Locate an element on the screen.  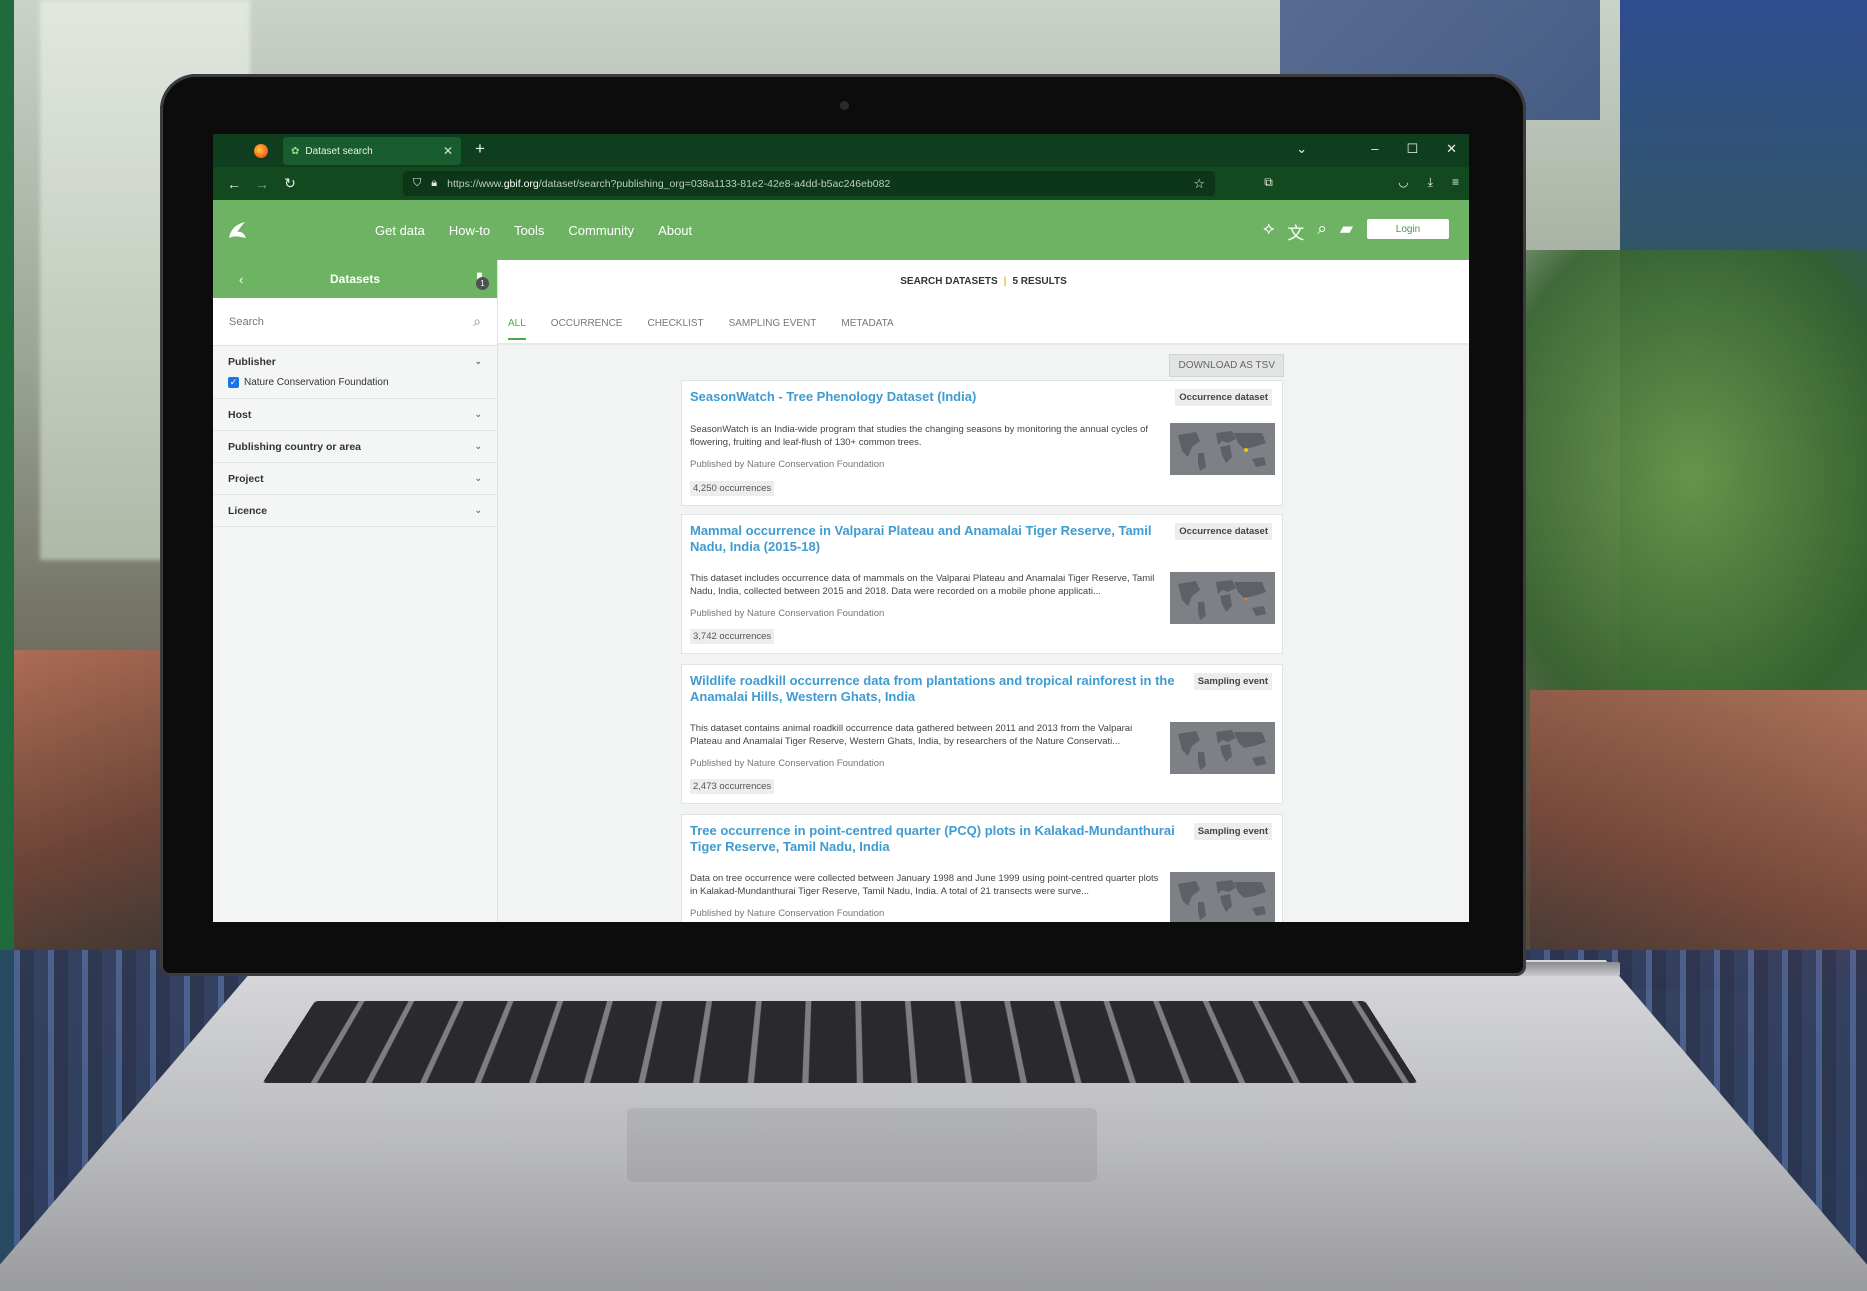
checkbox-checked: ✓ is located at coordinates (233, 382).